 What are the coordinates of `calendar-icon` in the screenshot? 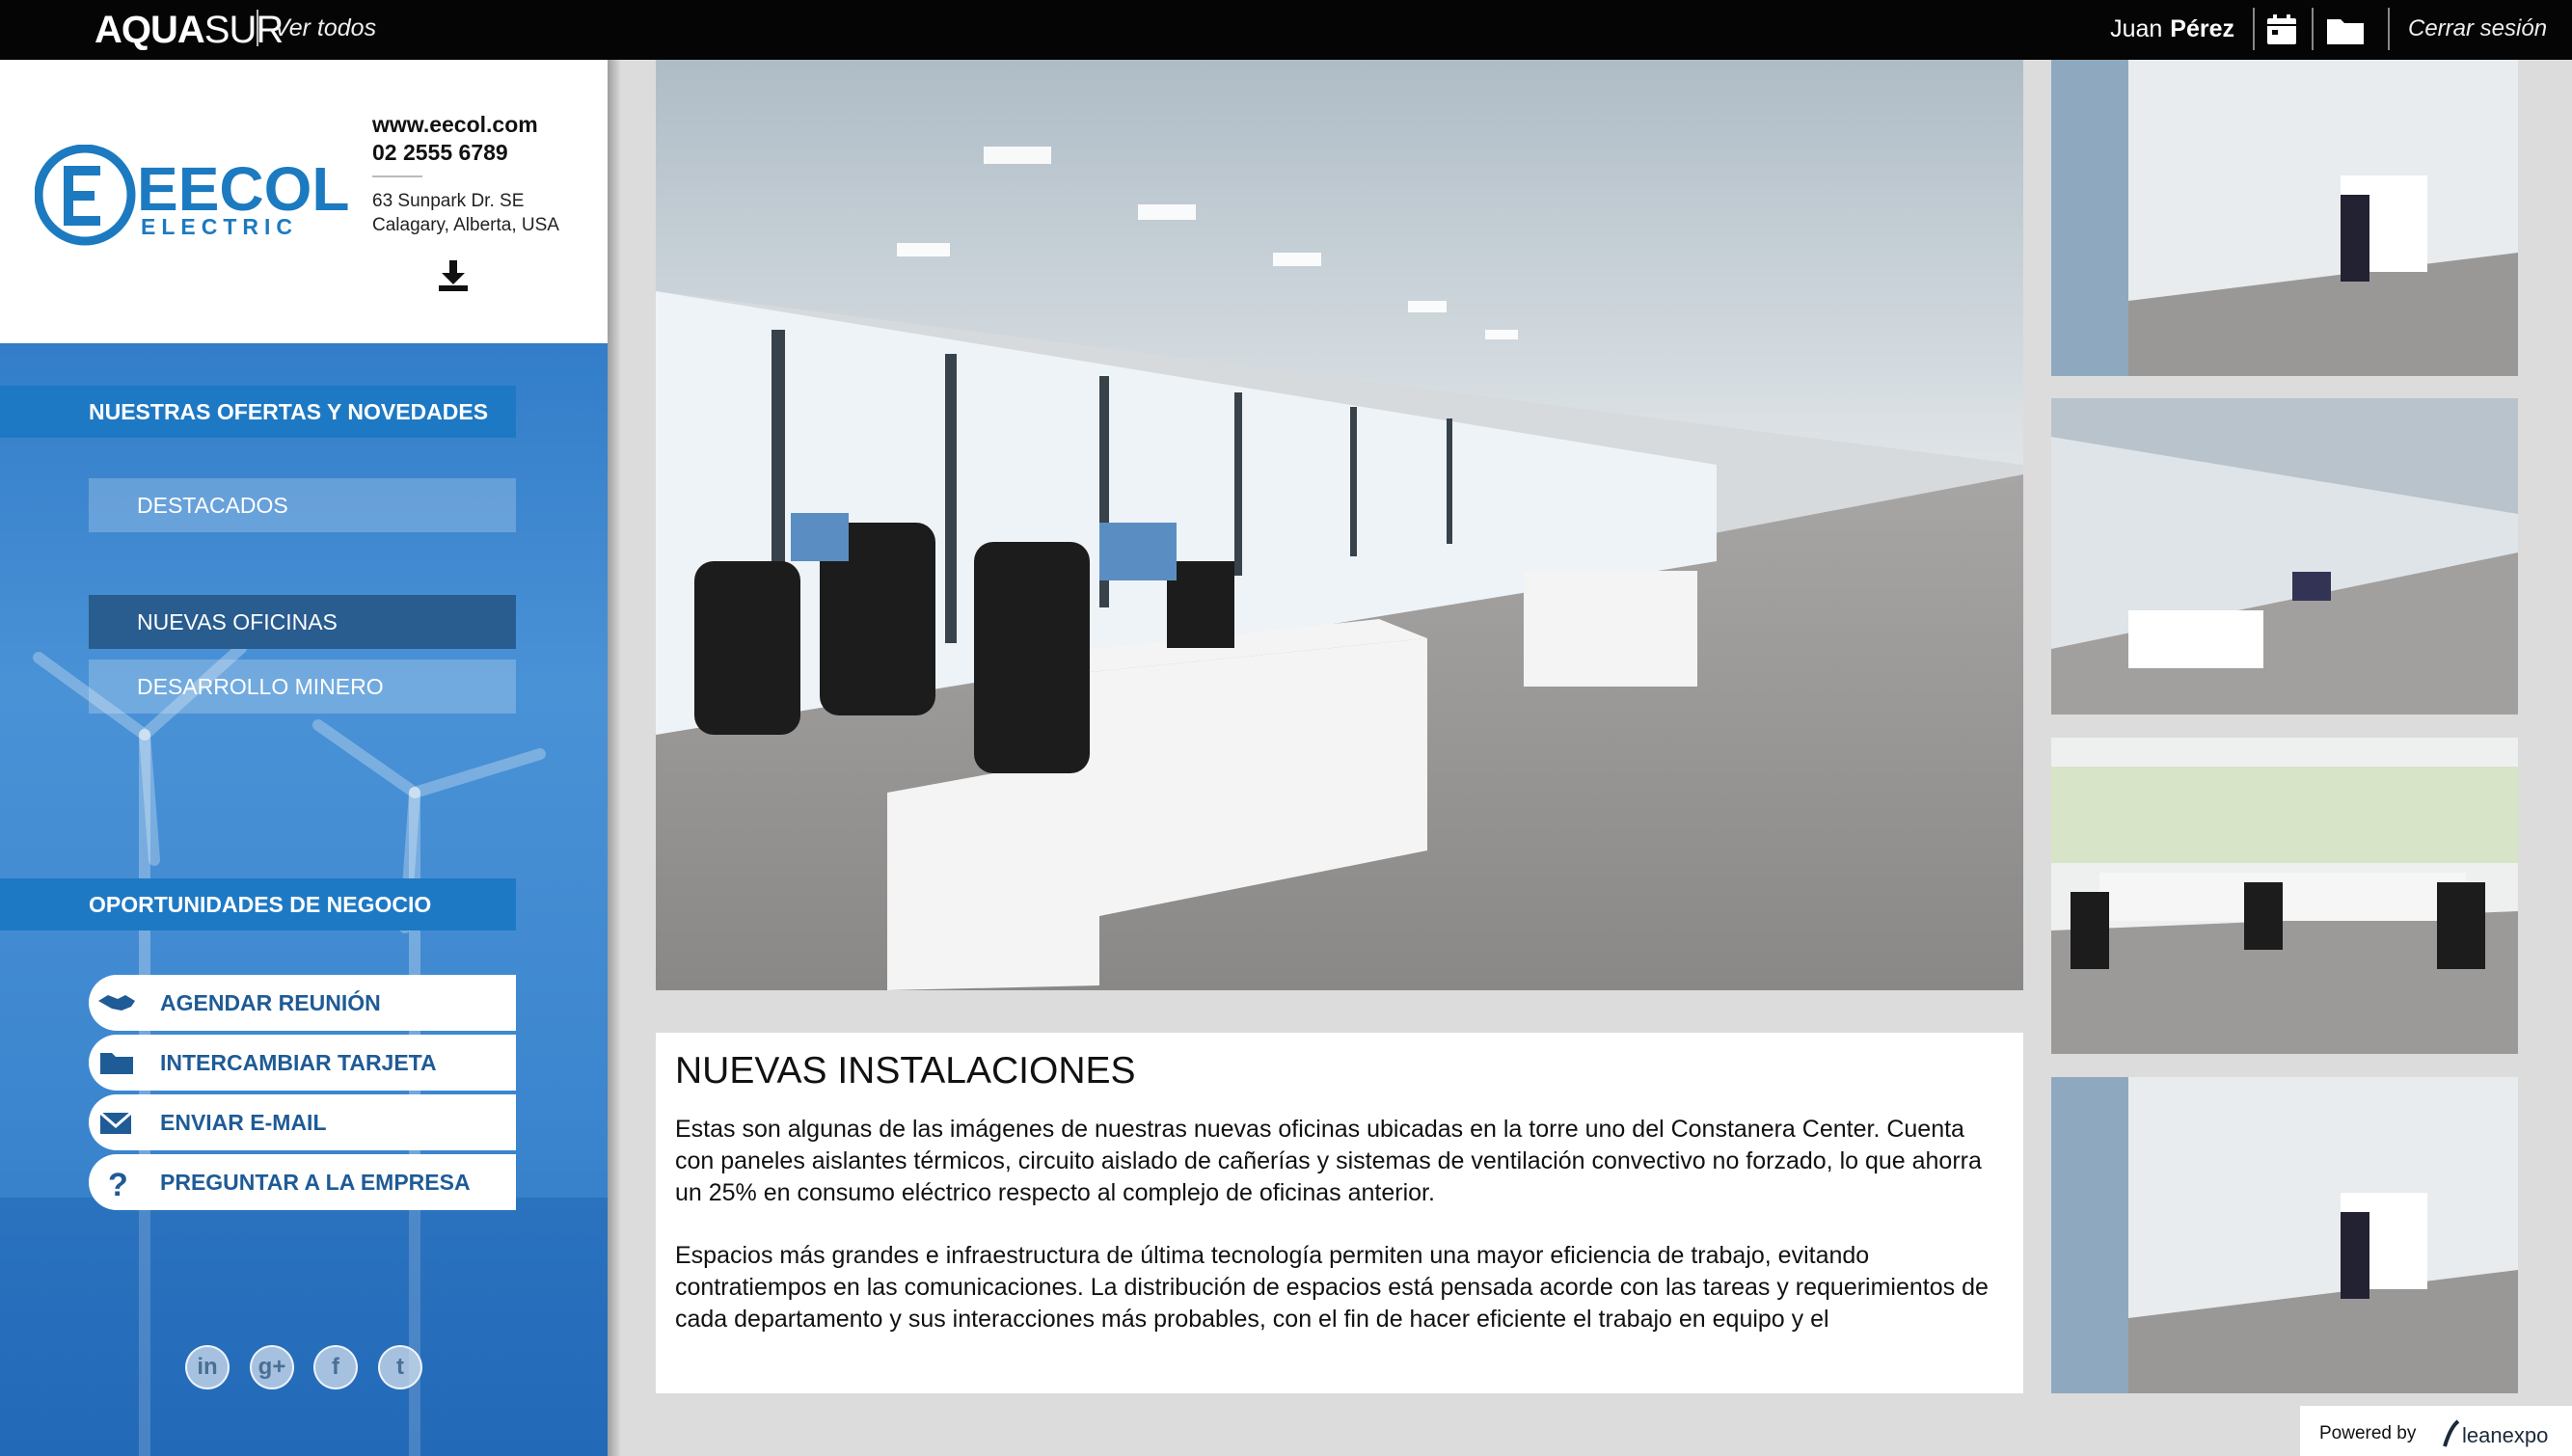 It's located at (2281, 29).